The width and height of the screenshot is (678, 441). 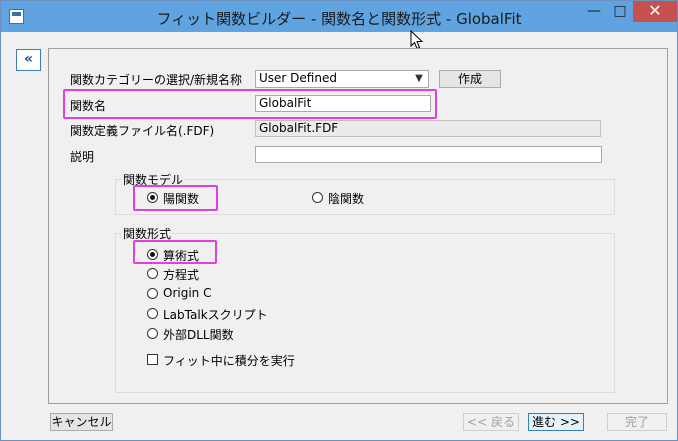 I want to click on labtalk-radio, so click(x=152, y=313).